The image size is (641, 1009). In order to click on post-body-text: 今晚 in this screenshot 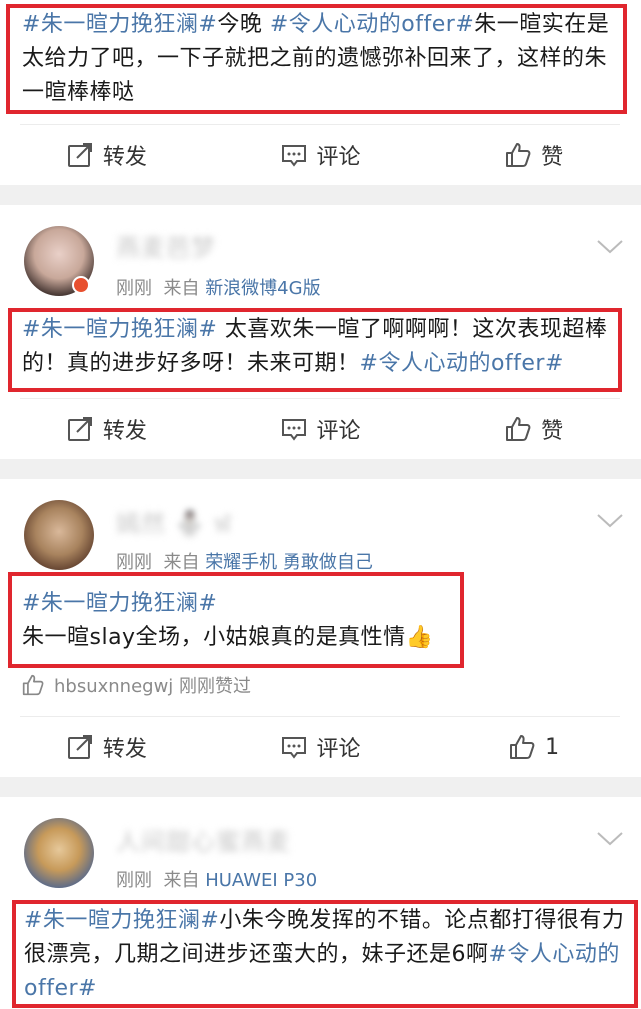, I will do `click(243, 24)`.